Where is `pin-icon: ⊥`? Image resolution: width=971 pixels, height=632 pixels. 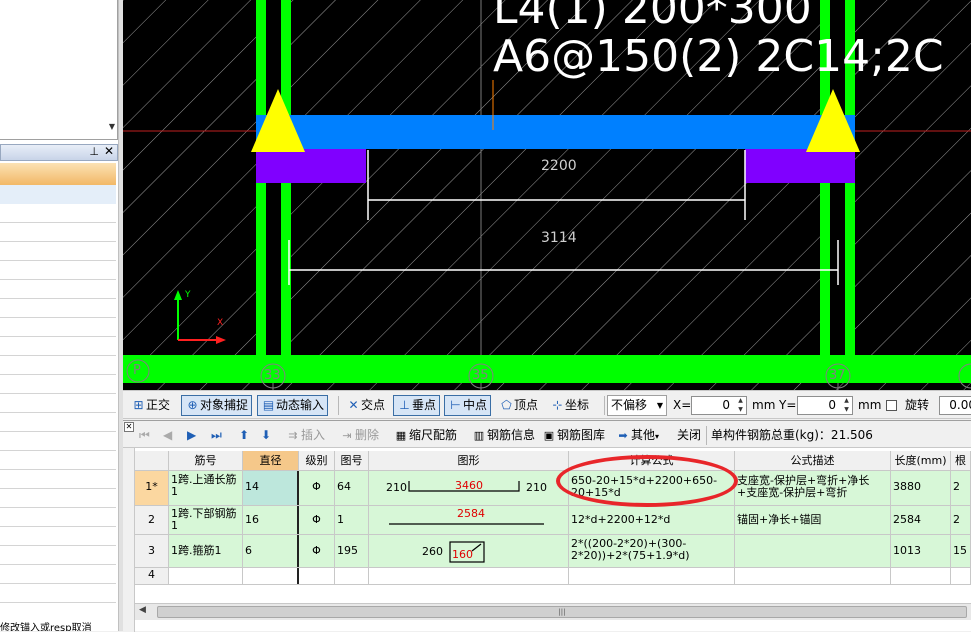
pin-icon: ⊥ is located at coordinates (94, 151).